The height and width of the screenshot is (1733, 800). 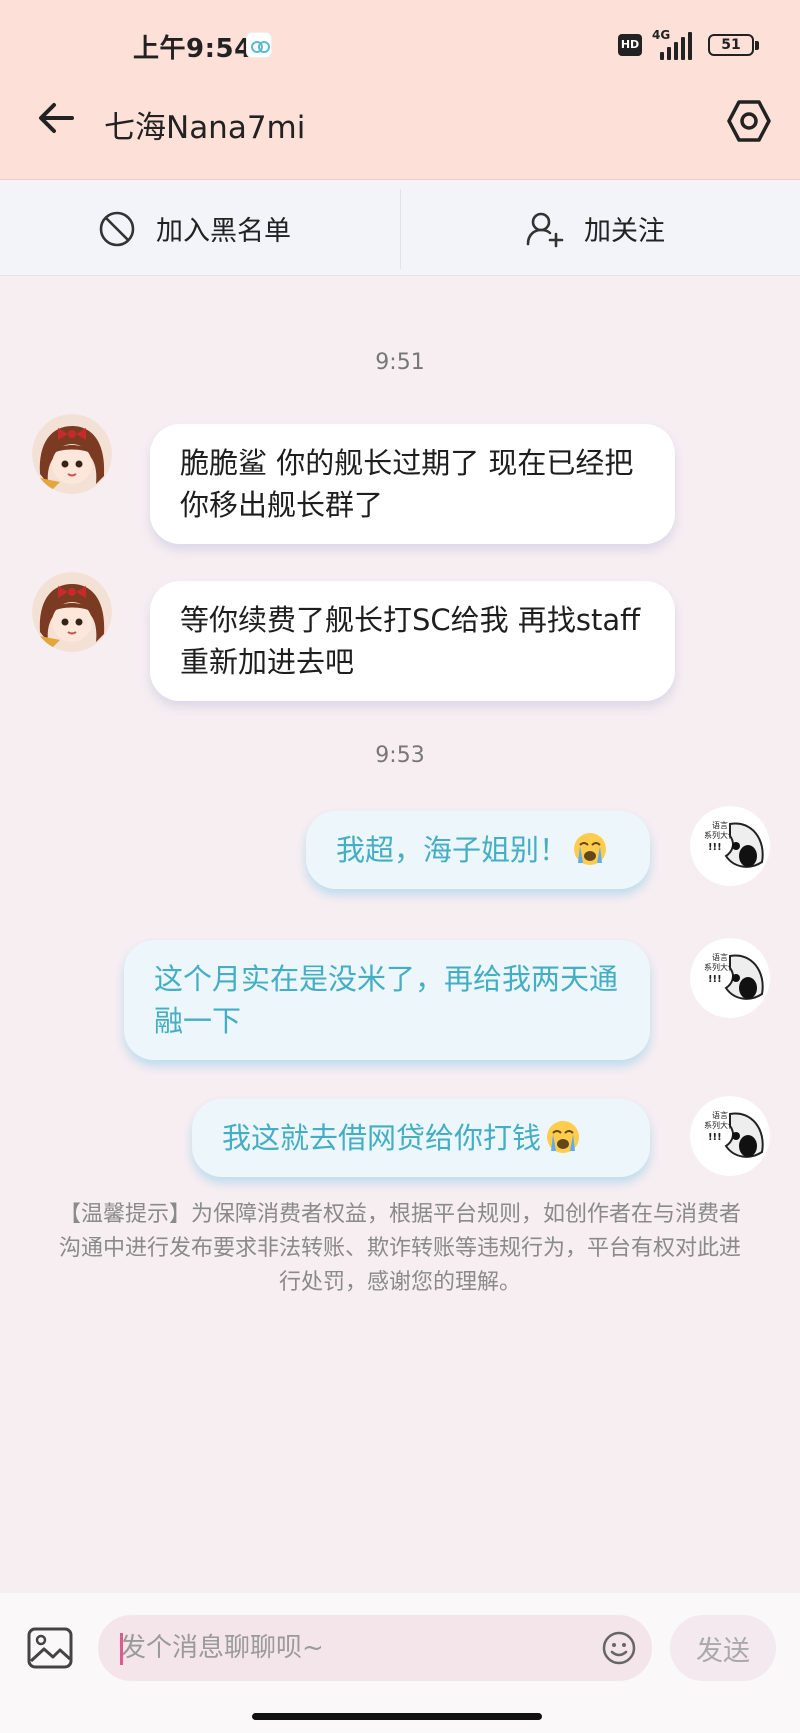 I want to click on smiley-icon, so click(x=619, y=1648).